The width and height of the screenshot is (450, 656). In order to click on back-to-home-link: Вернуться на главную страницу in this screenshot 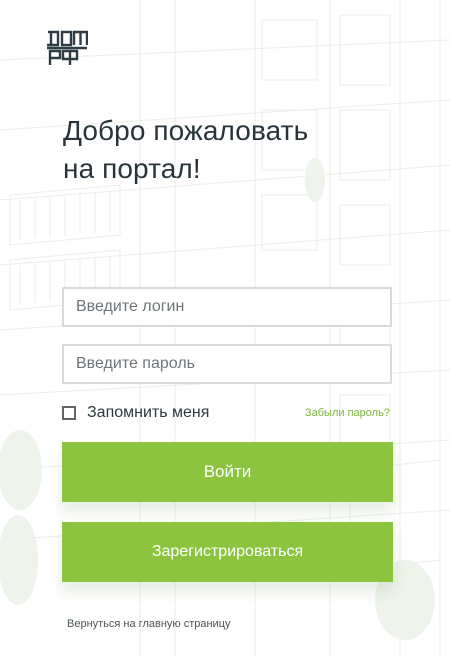, I will do `click(149, 624)`.